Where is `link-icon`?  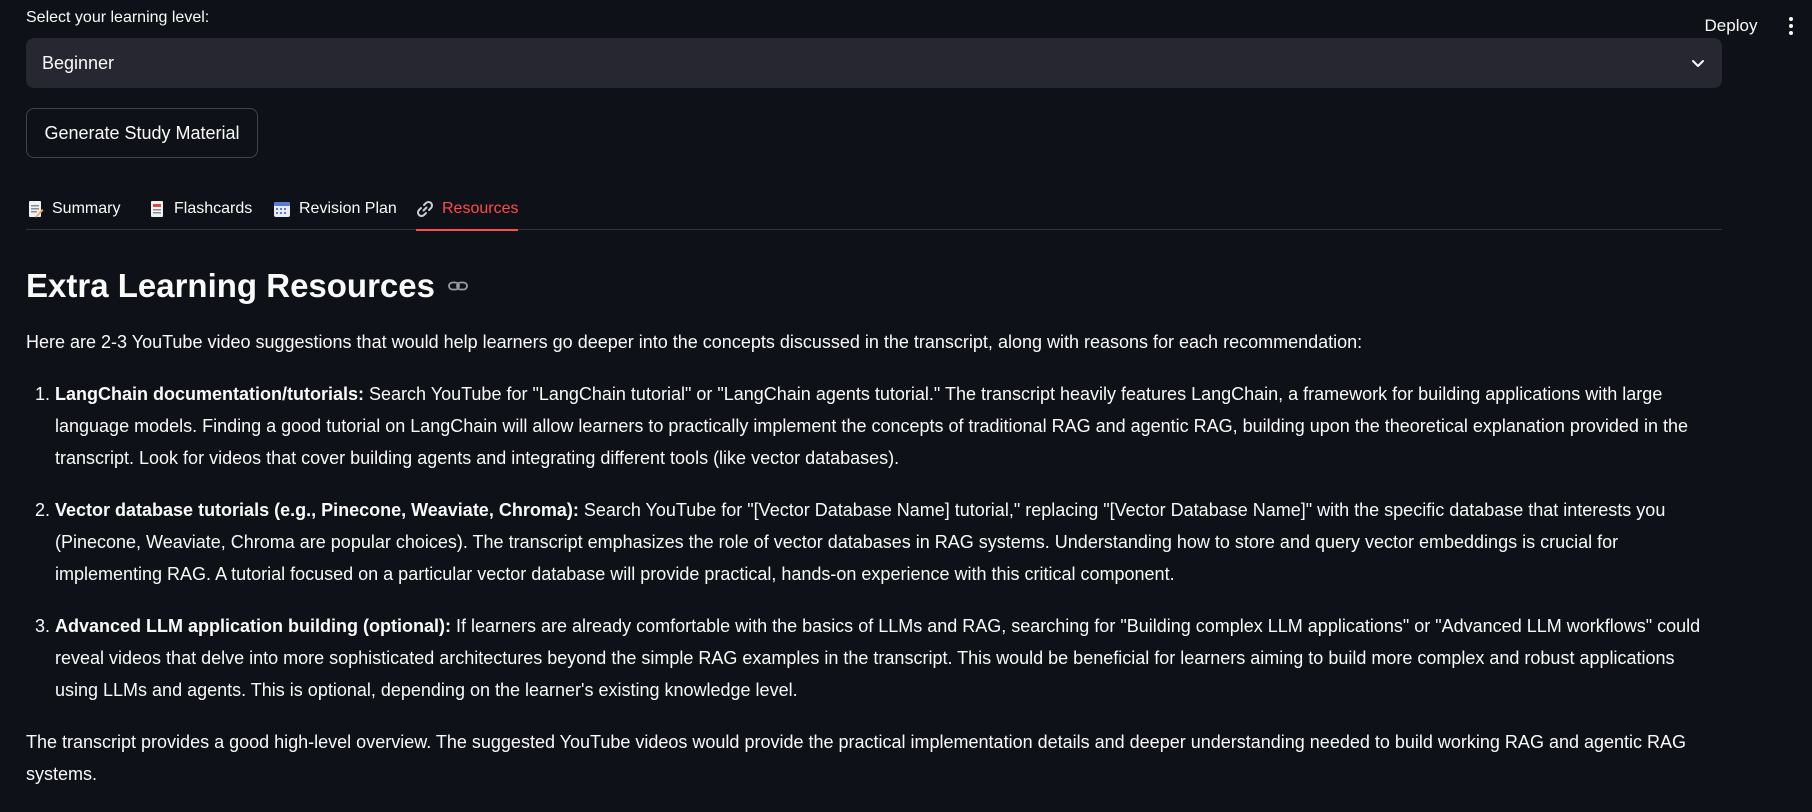
link-icon is located at coordinates (425, 209).